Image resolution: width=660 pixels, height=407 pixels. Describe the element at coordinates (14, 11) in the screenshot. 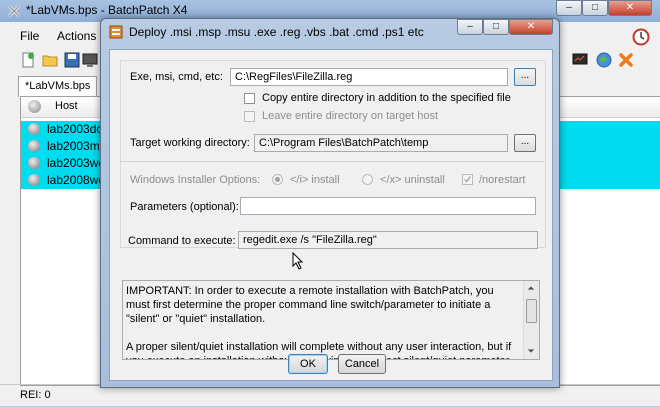

I see `app-icon` at that location.